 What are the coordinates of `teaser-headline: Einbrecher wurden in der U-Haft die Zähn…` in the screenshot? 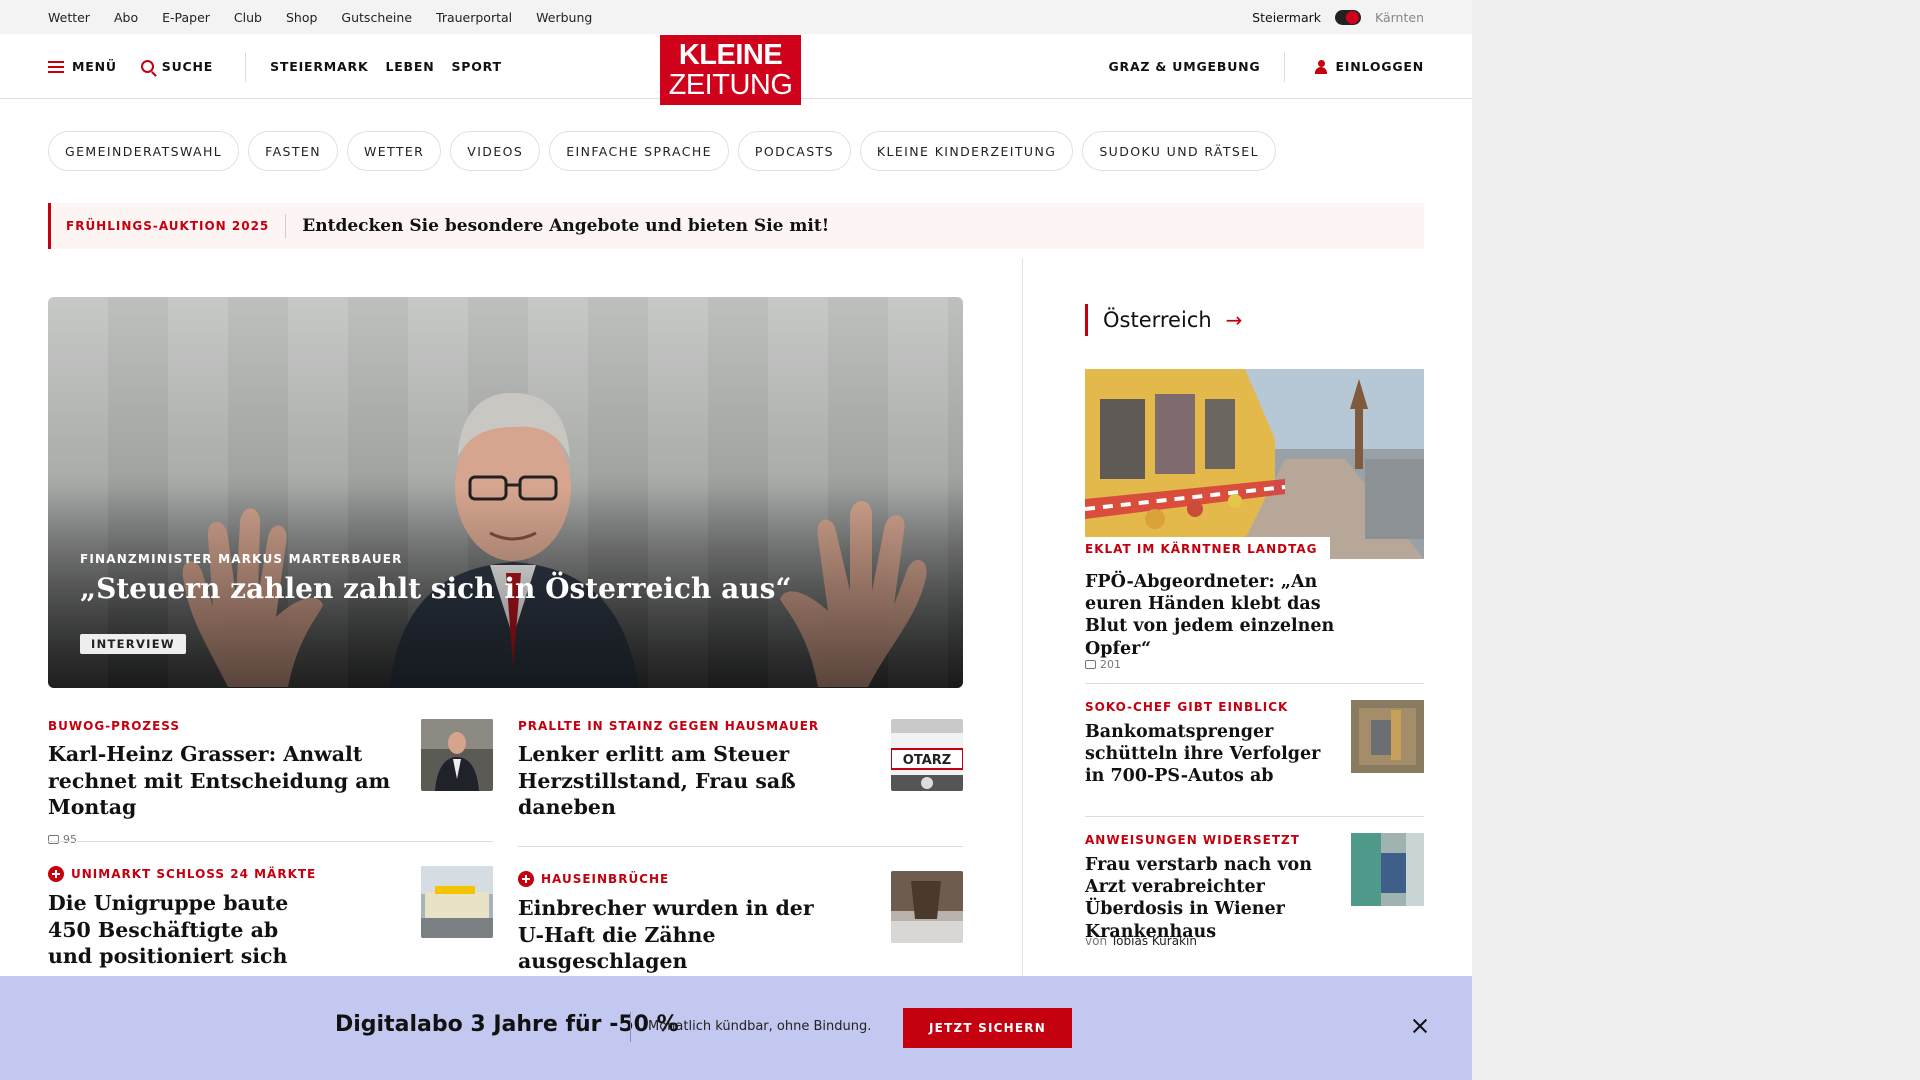 It's located at (678, 935).